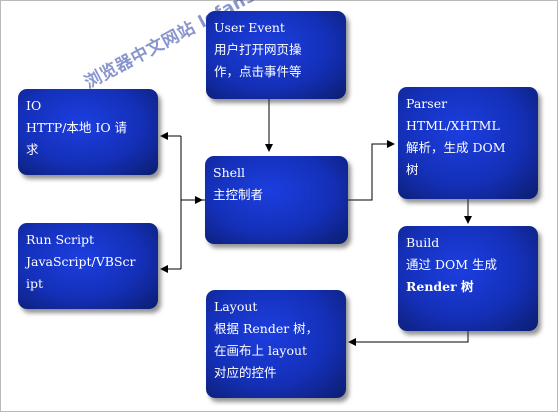 The height and width of the screenshot is (413, 558). Describe the element at coordinates (77, 127) in the screenshot. I see `node-io-line-1: HTTP/本地 IO 请` at that location.